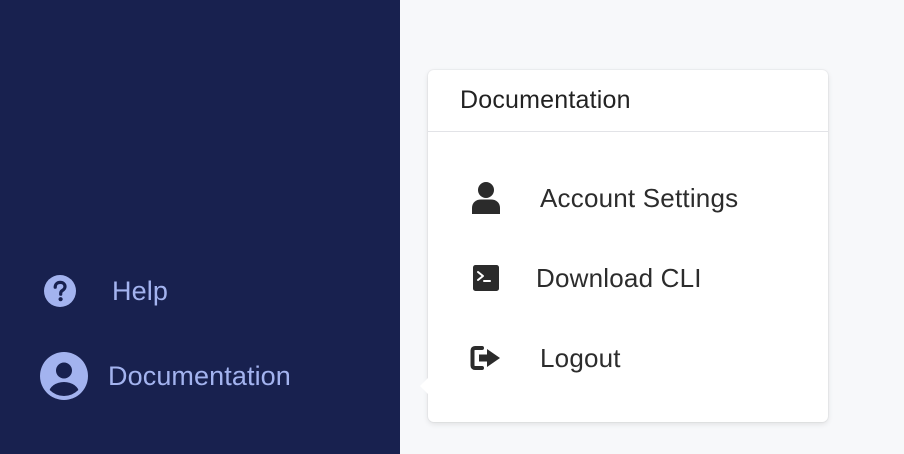 Image resolution: width=904 pixels, height=454 pixels. Describe the element at coordinates (424, 386) in the screenshot. I see `popover-arrow` at that location.